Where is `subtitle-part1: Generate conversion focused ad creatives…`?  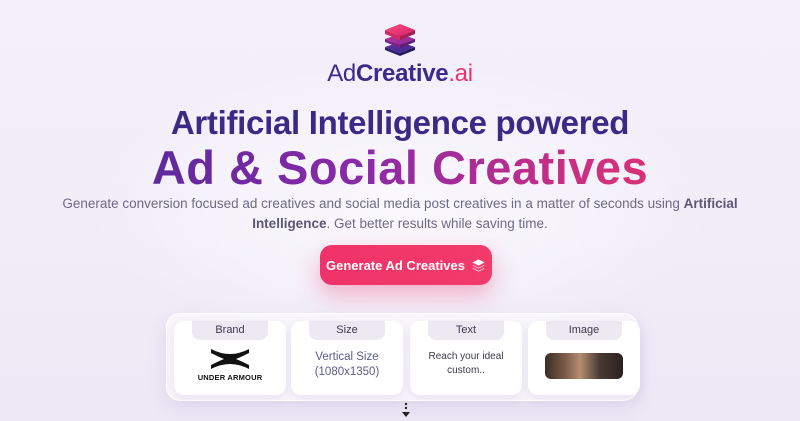 subtitle-part1: Generate conversion focused ad creatives… is located at coordinates (371, 203).